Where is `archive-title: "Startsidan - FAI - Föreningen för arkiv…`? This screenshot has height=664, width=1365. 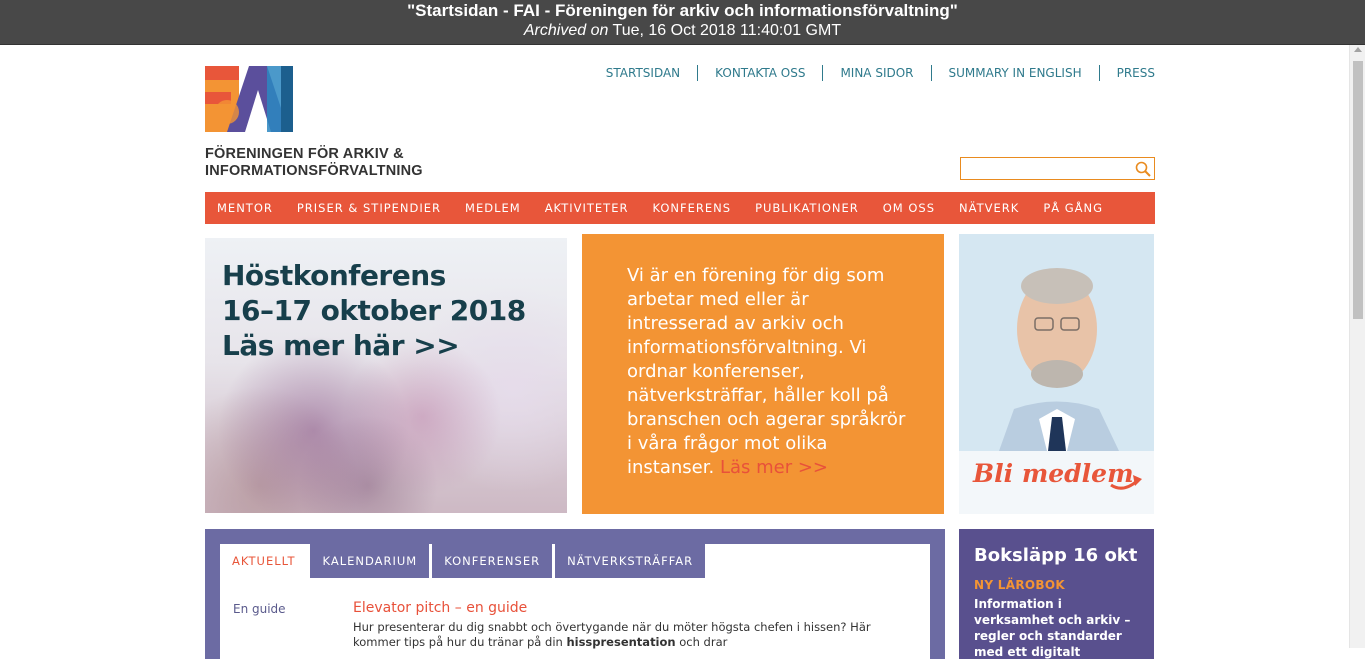 archive-title: "Startsidan - FAI - Föreningen för arkiv… is located at coordinates (682, 10).